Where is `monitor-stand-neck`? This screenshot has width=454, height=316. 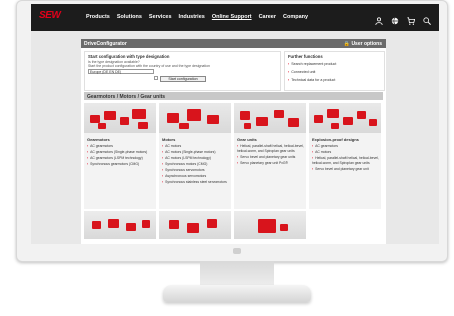 monitor-stand-neck is located at coordinates (237, 274).